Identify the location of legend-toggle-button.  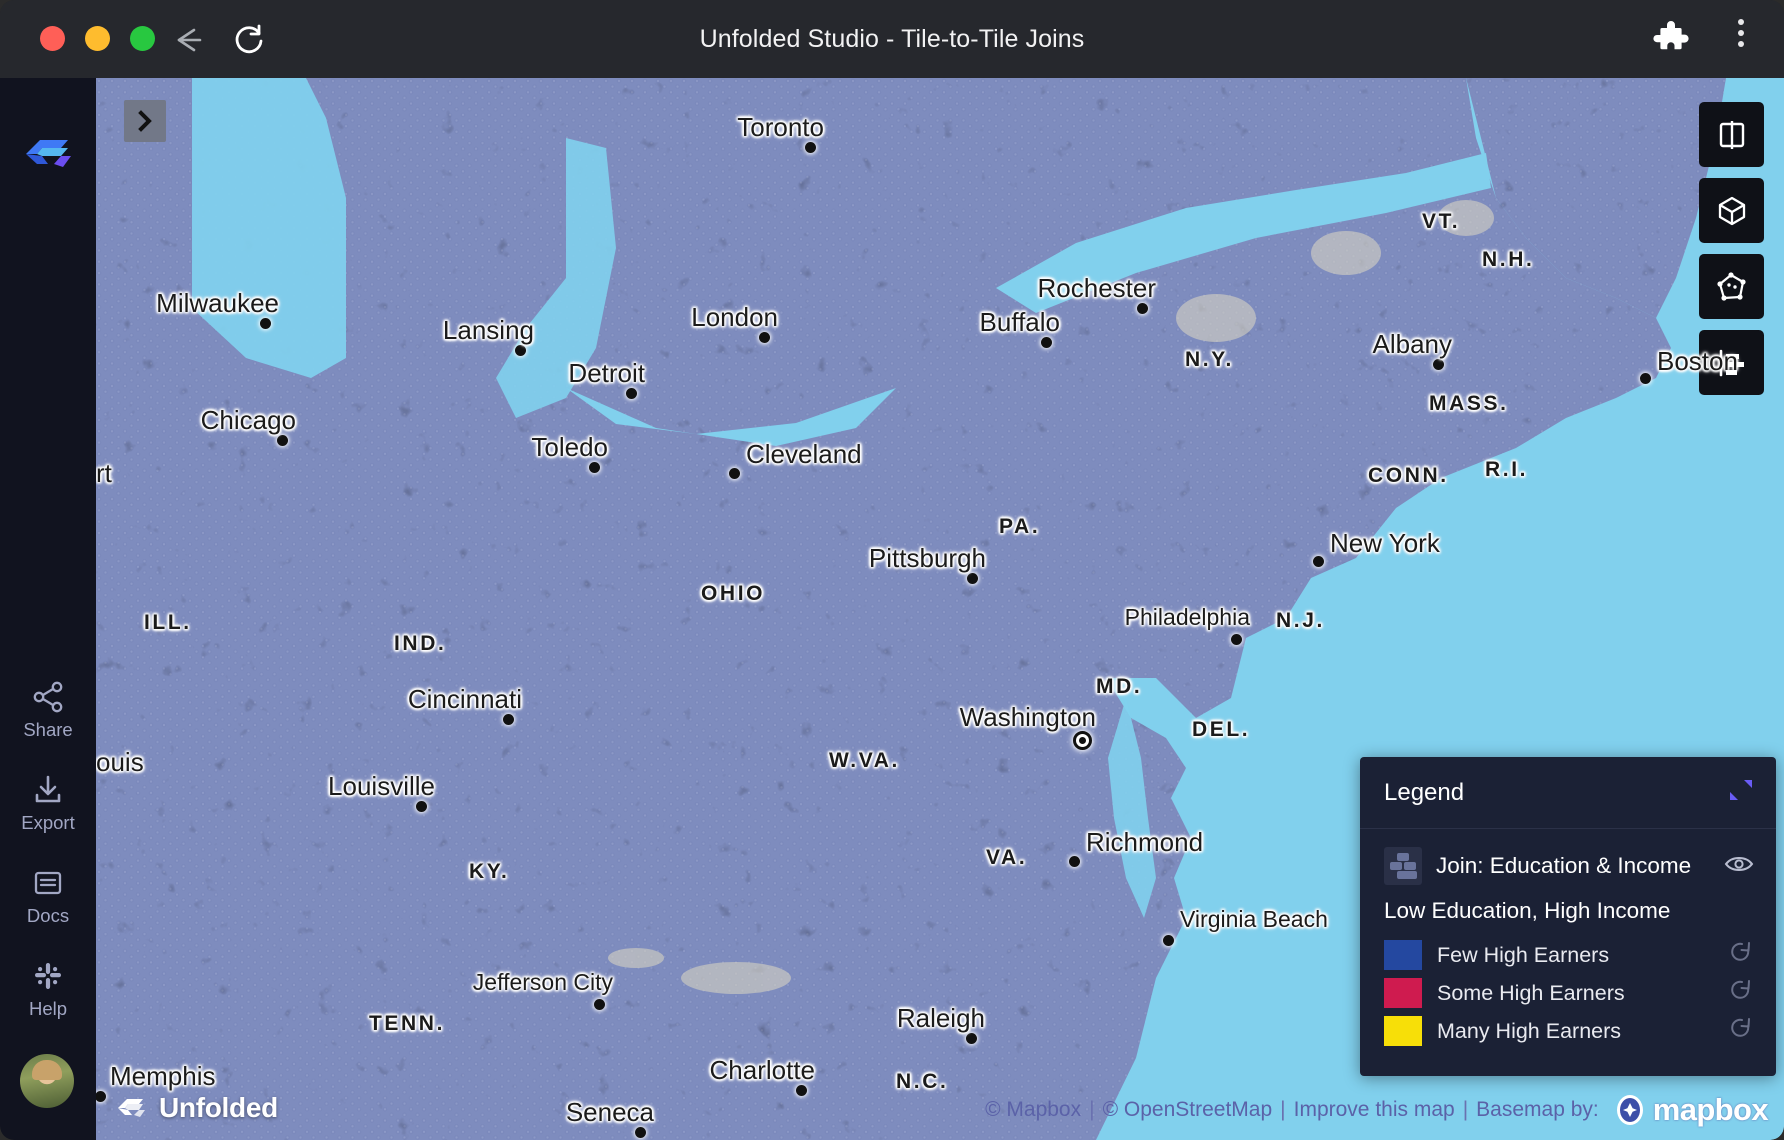
(1731, 362).